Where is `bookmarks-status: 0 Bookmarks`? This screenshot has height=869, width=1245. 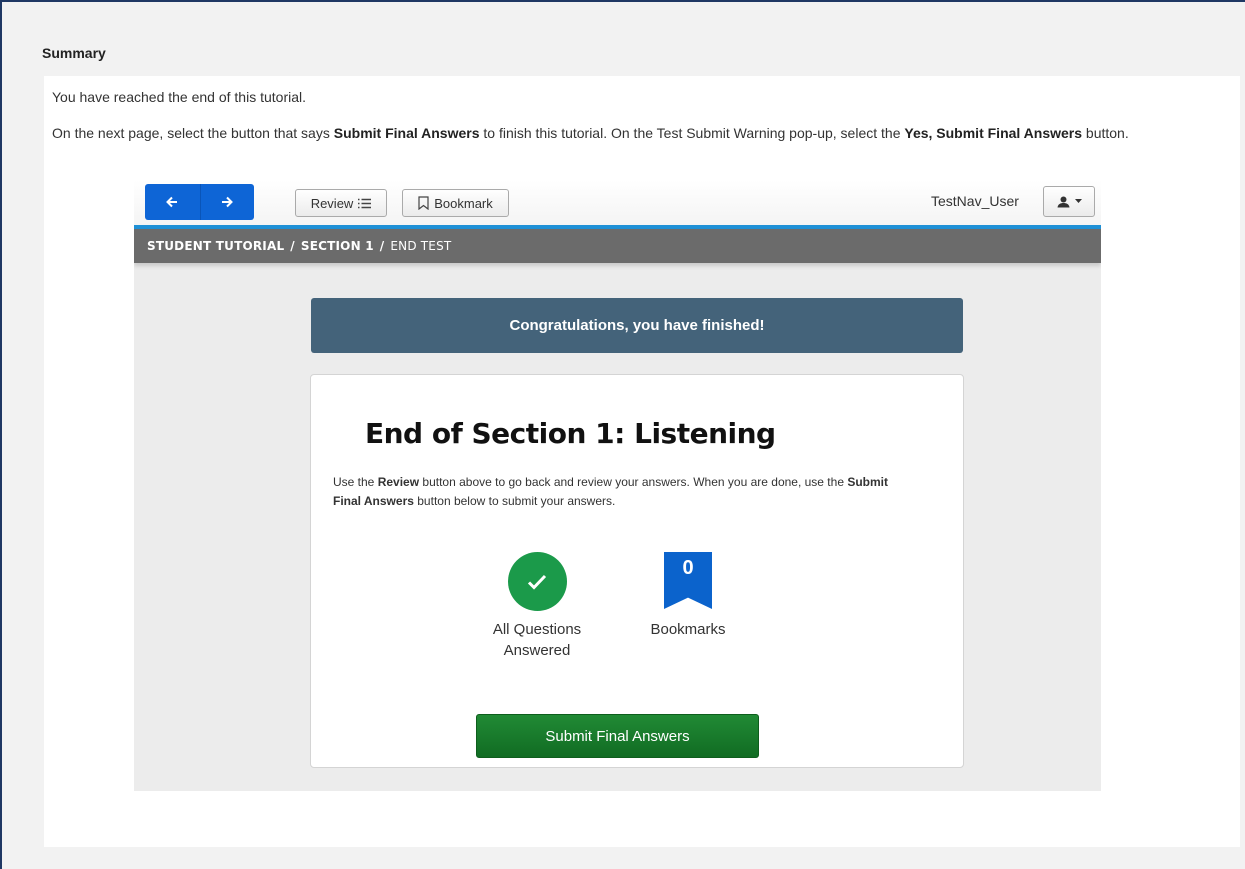
bookmarks-status: 0 Bookmarks is located at coordinates (688, 596).